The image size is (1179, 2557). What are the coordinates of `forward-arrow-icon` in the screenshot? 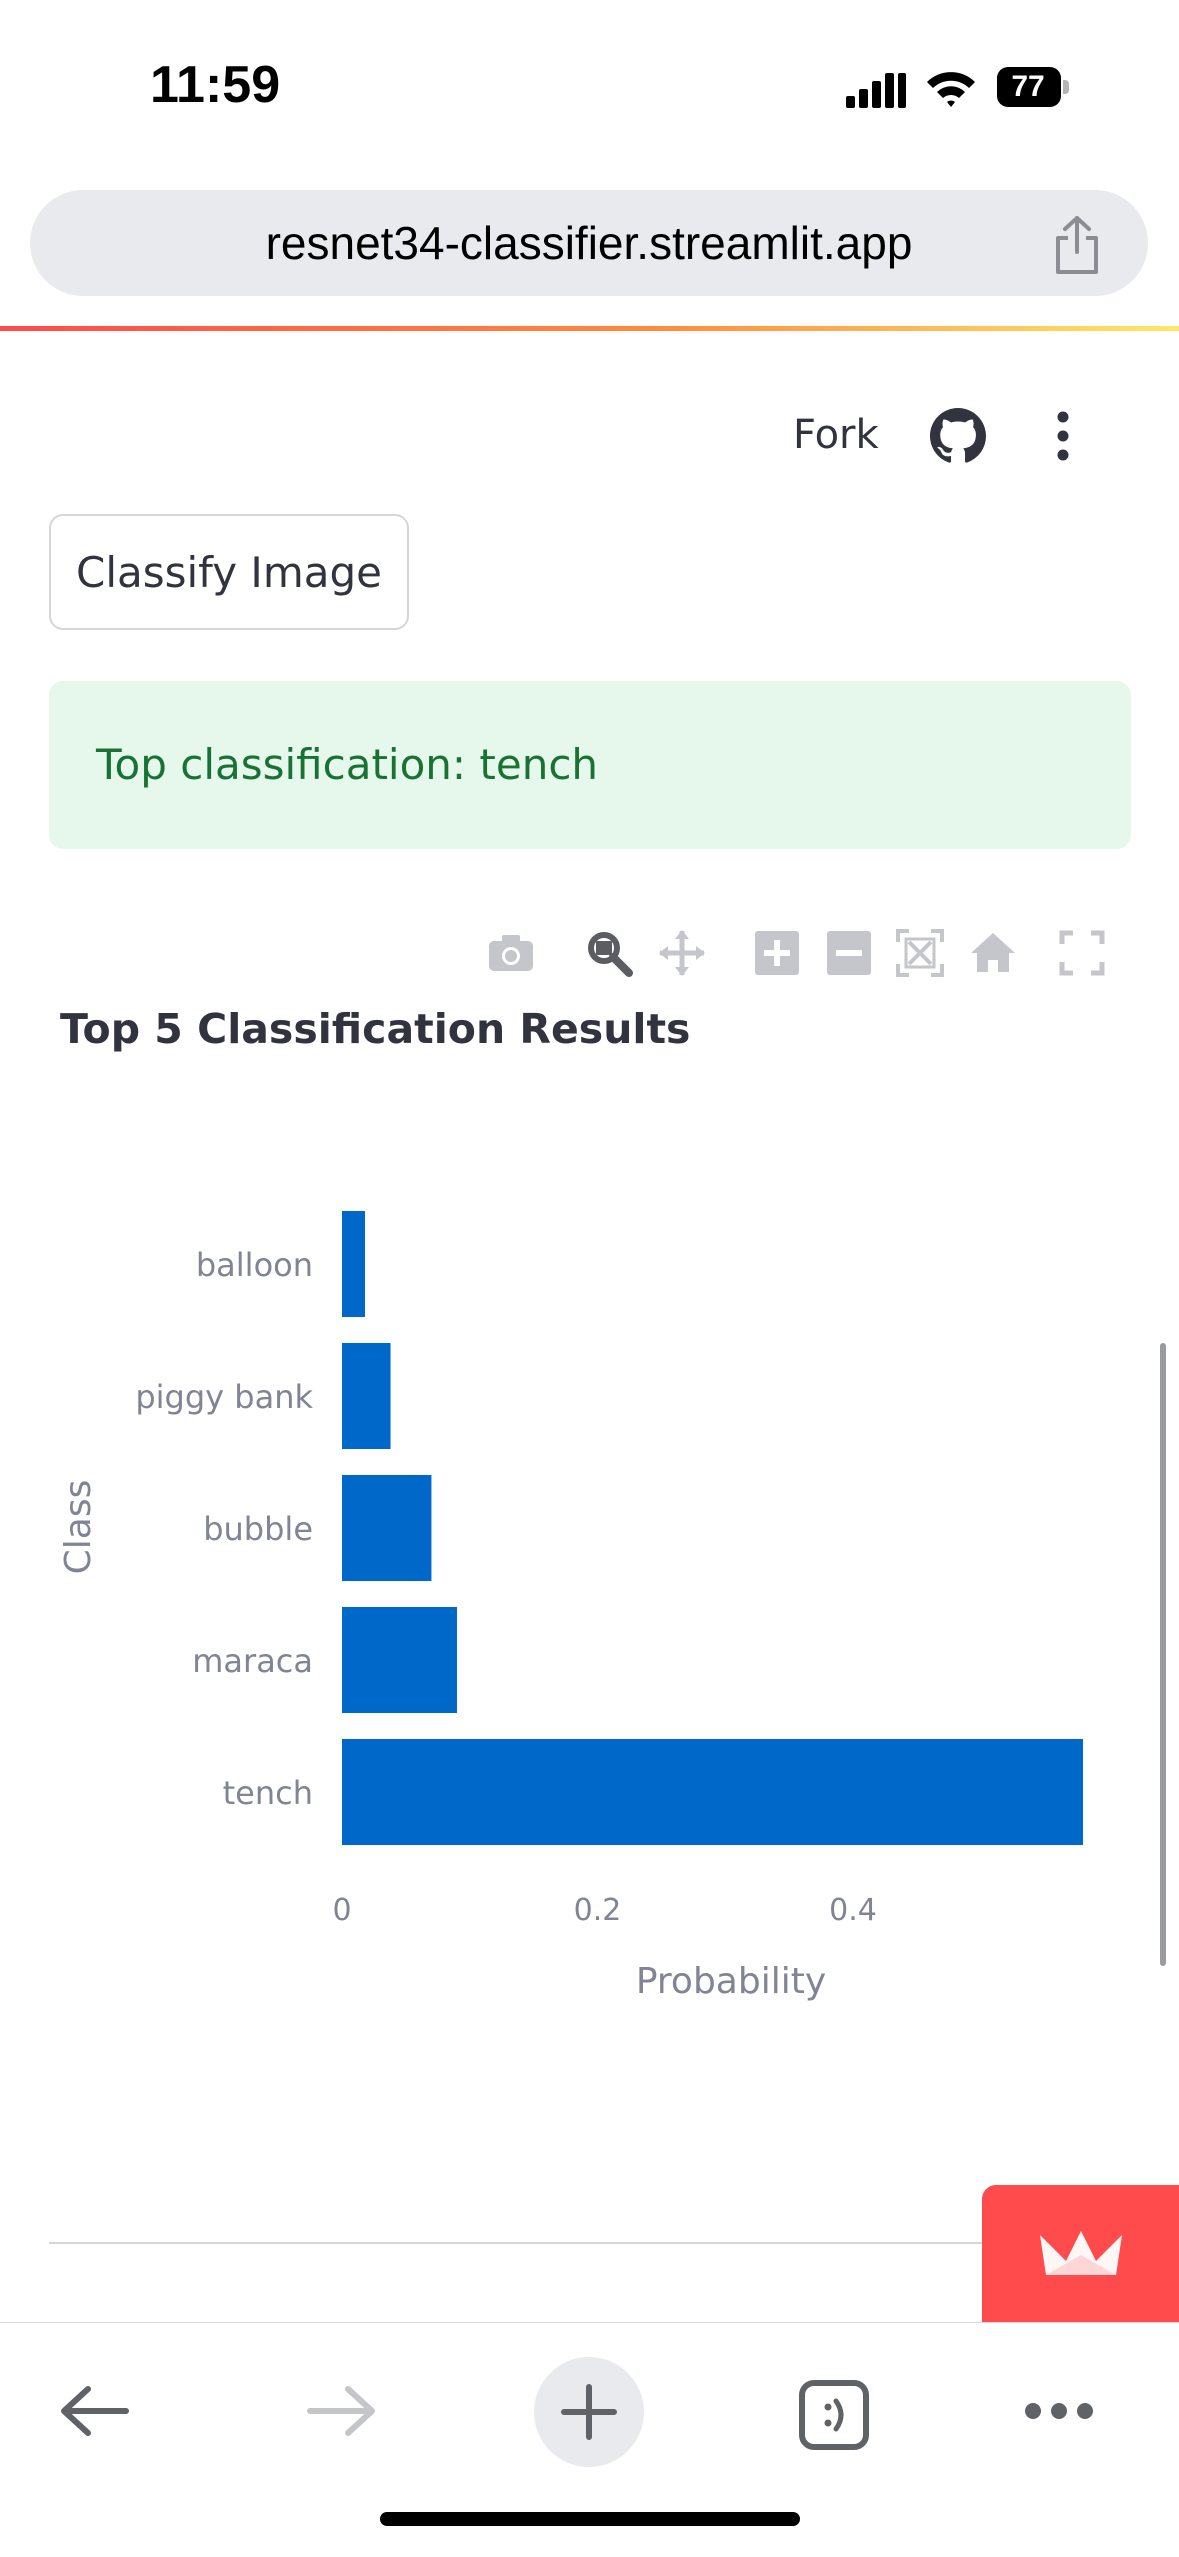 It's located at (342, 2411).